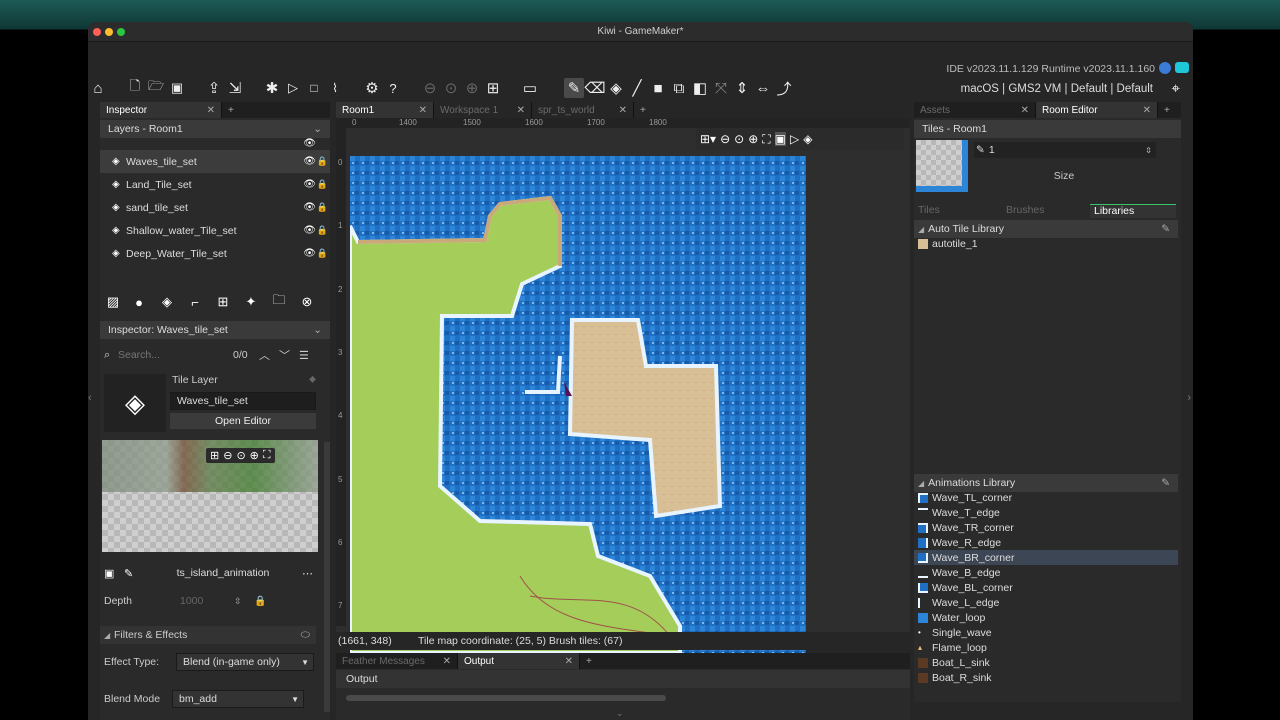  I want to click on help-icon: ?, so click(393, 88).